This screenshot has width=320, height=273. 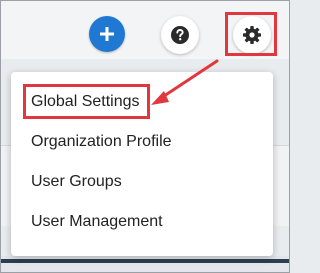 I want to click on plus-icon, so click(x=107, y=34).